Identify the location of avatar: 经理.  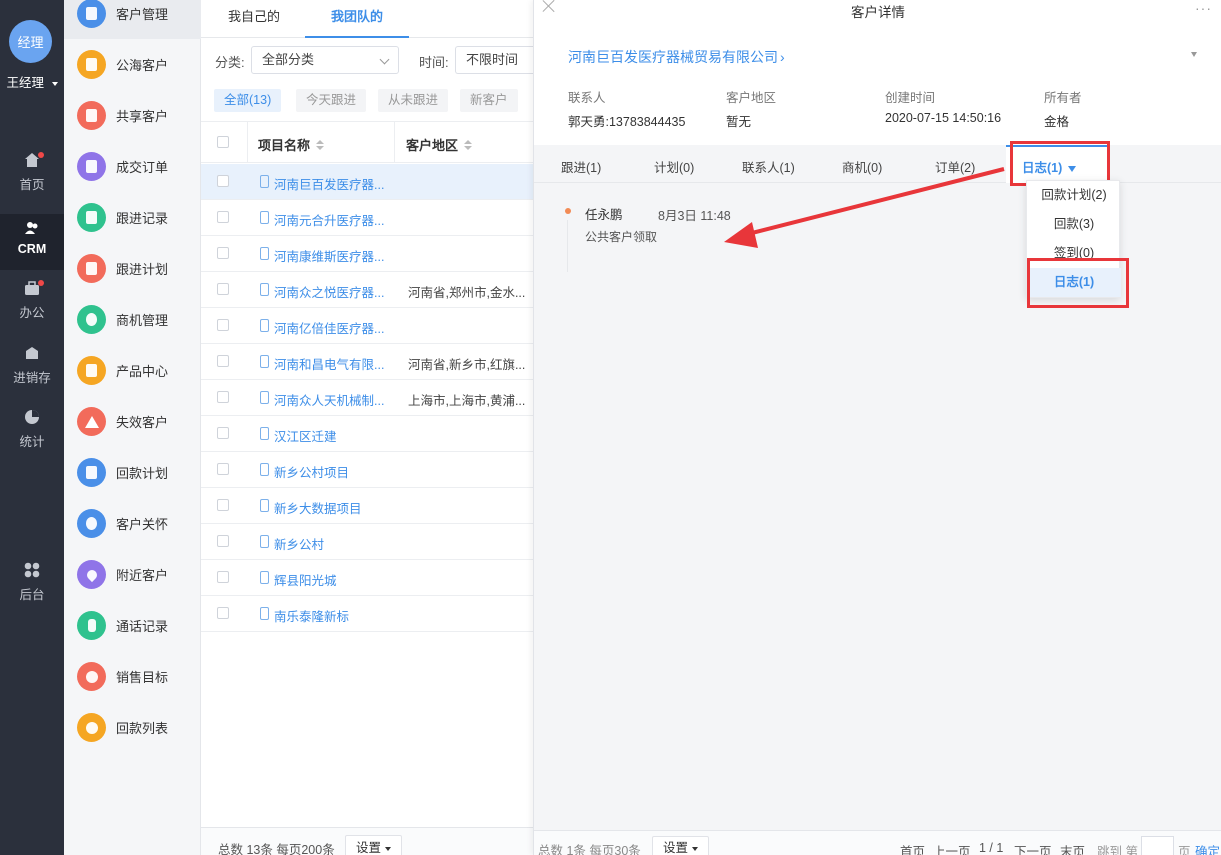
(30, 41).